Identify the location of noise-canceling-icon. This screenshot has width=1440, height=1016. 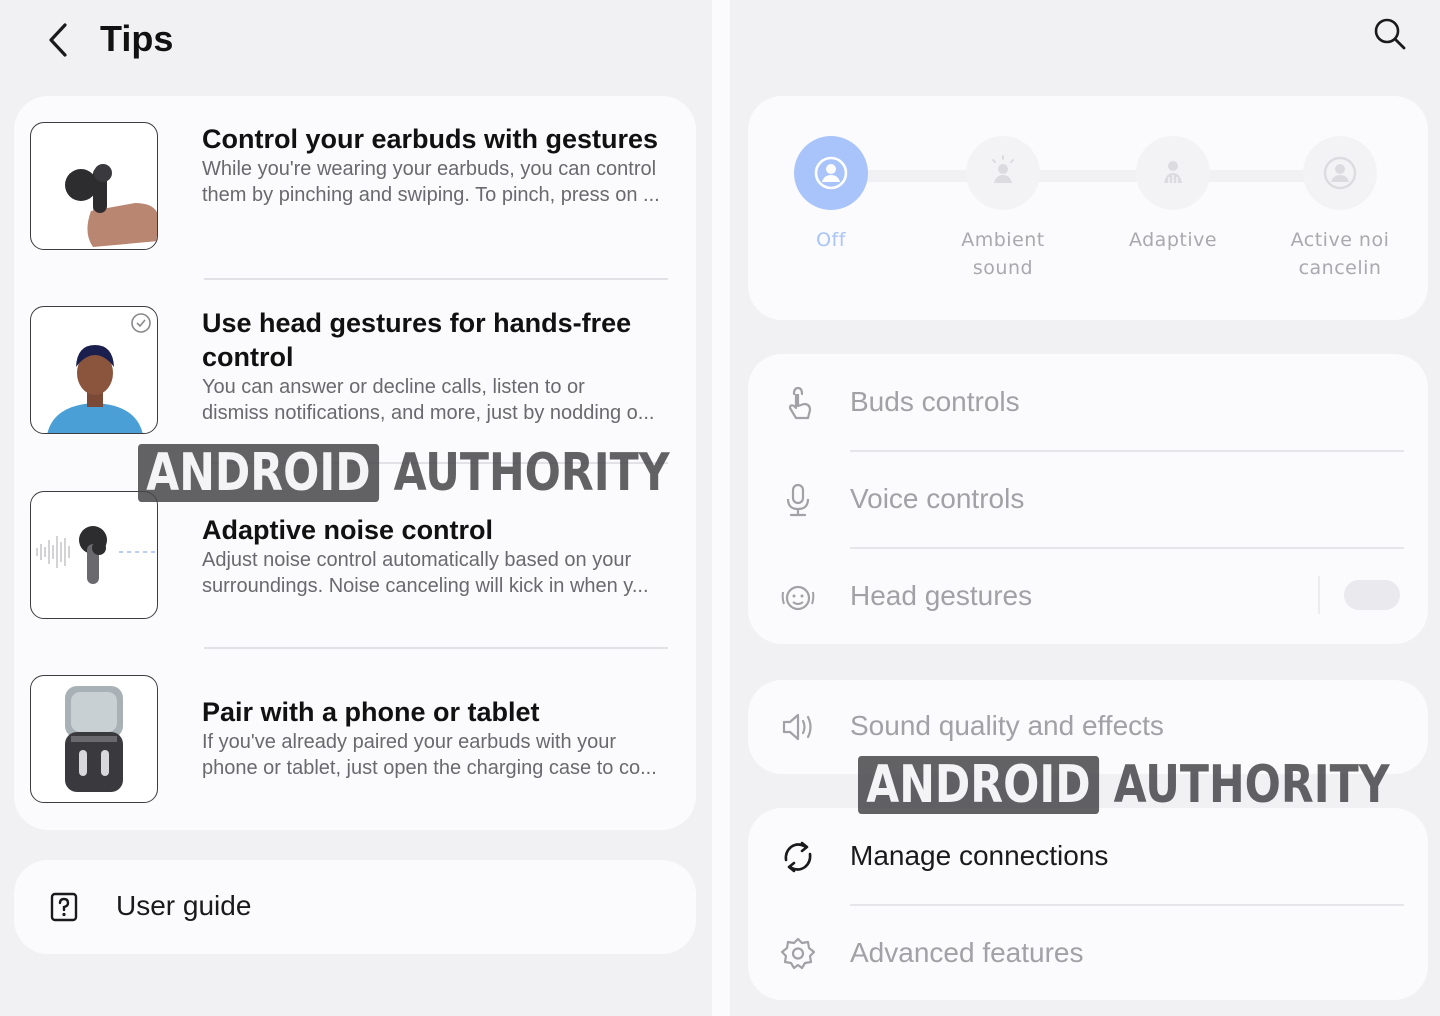
(1340, 173).